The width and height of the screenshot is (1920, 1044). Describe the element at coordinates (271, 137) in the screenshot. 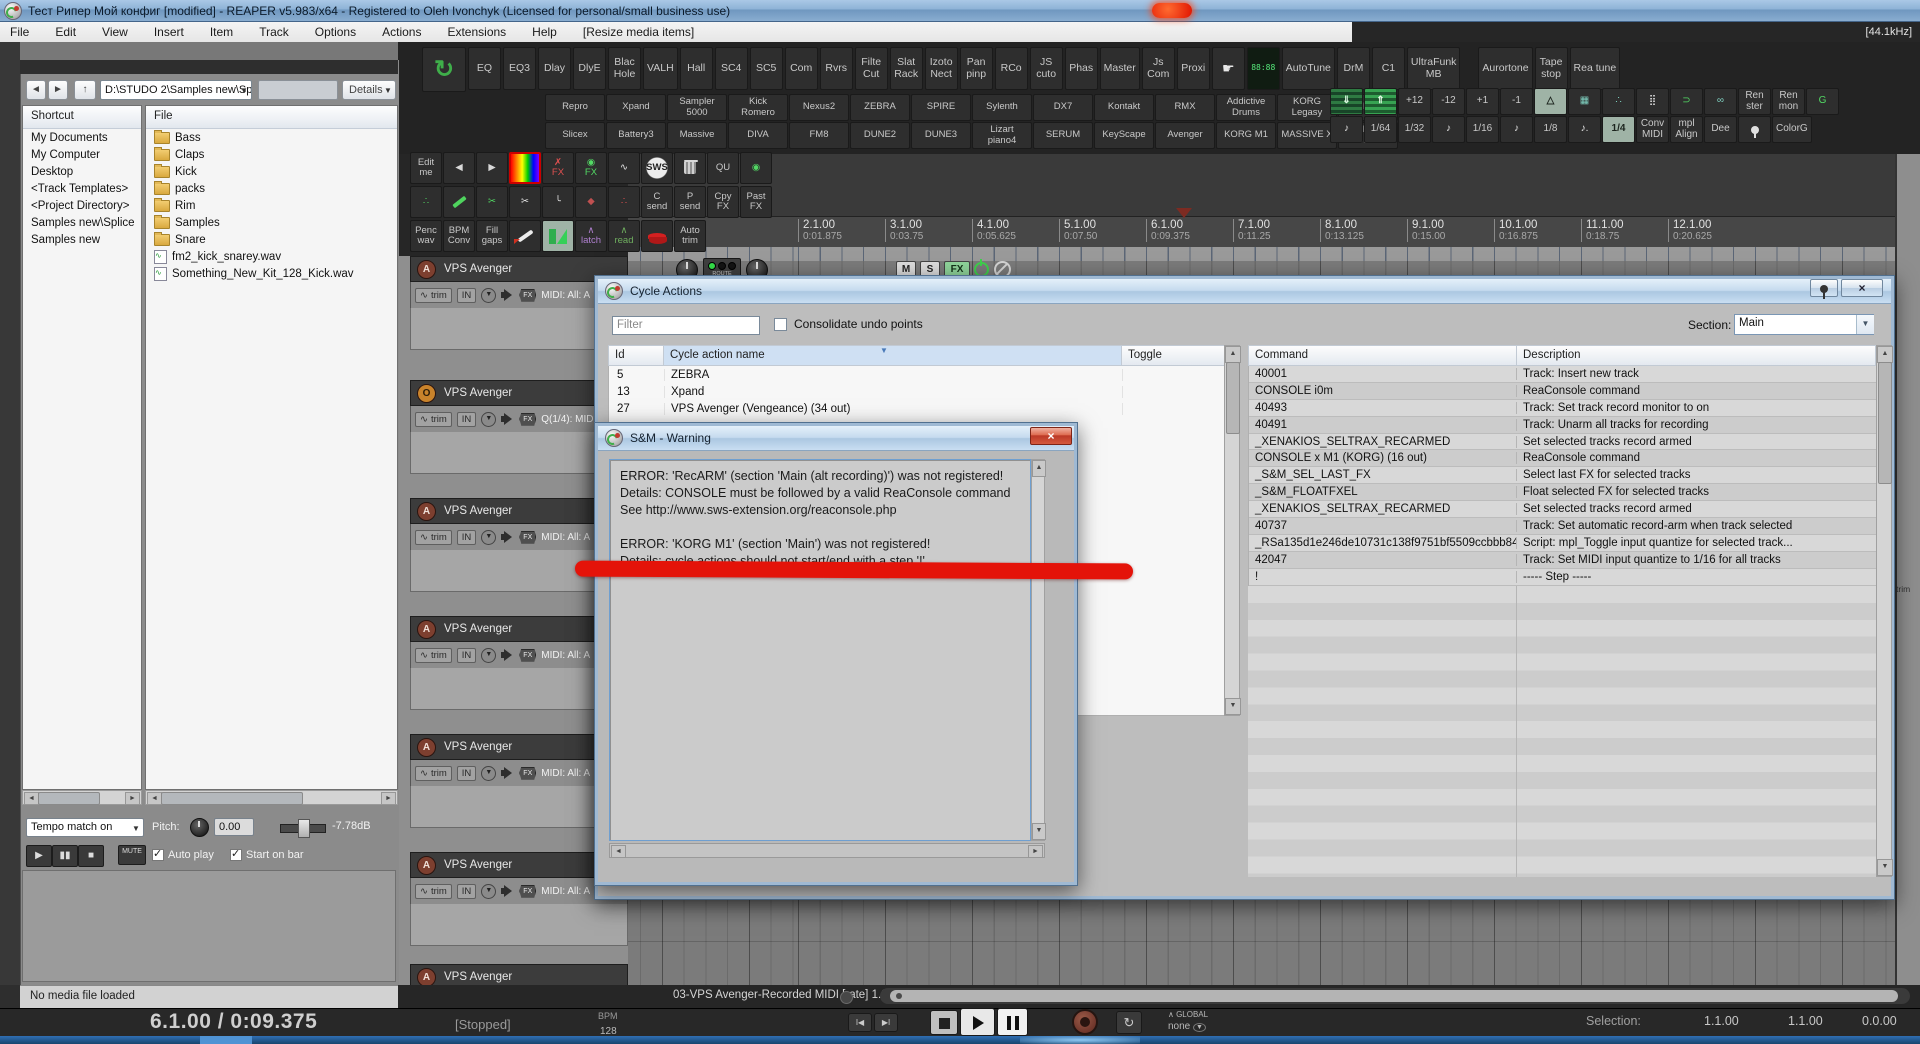

I see `folder-item: Bass` at that location.